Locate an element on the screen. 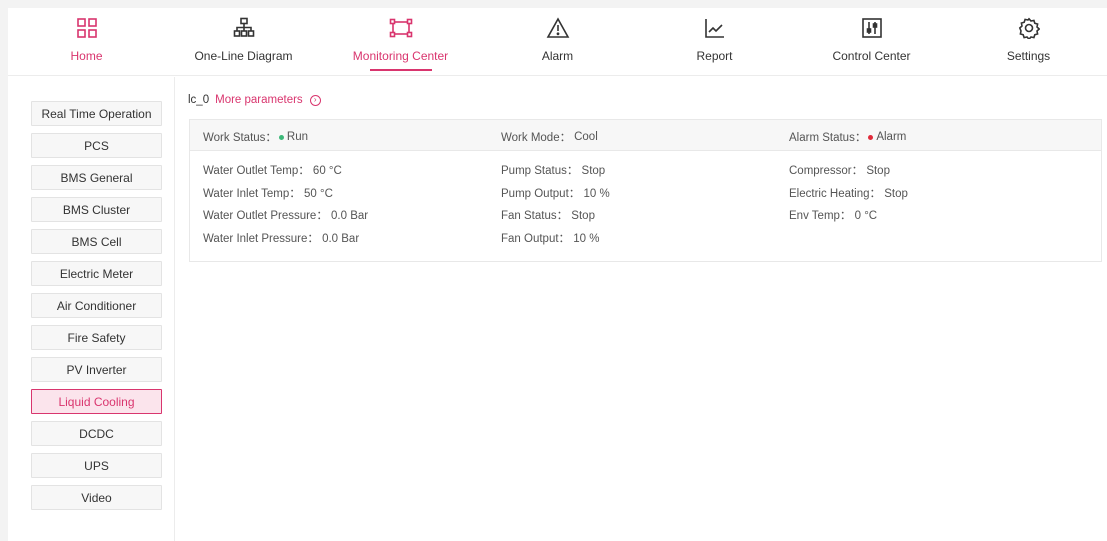 The image size is (1107, 541). param-pump-output: Pump Output： 10 % is located at coordinates (555, 193).